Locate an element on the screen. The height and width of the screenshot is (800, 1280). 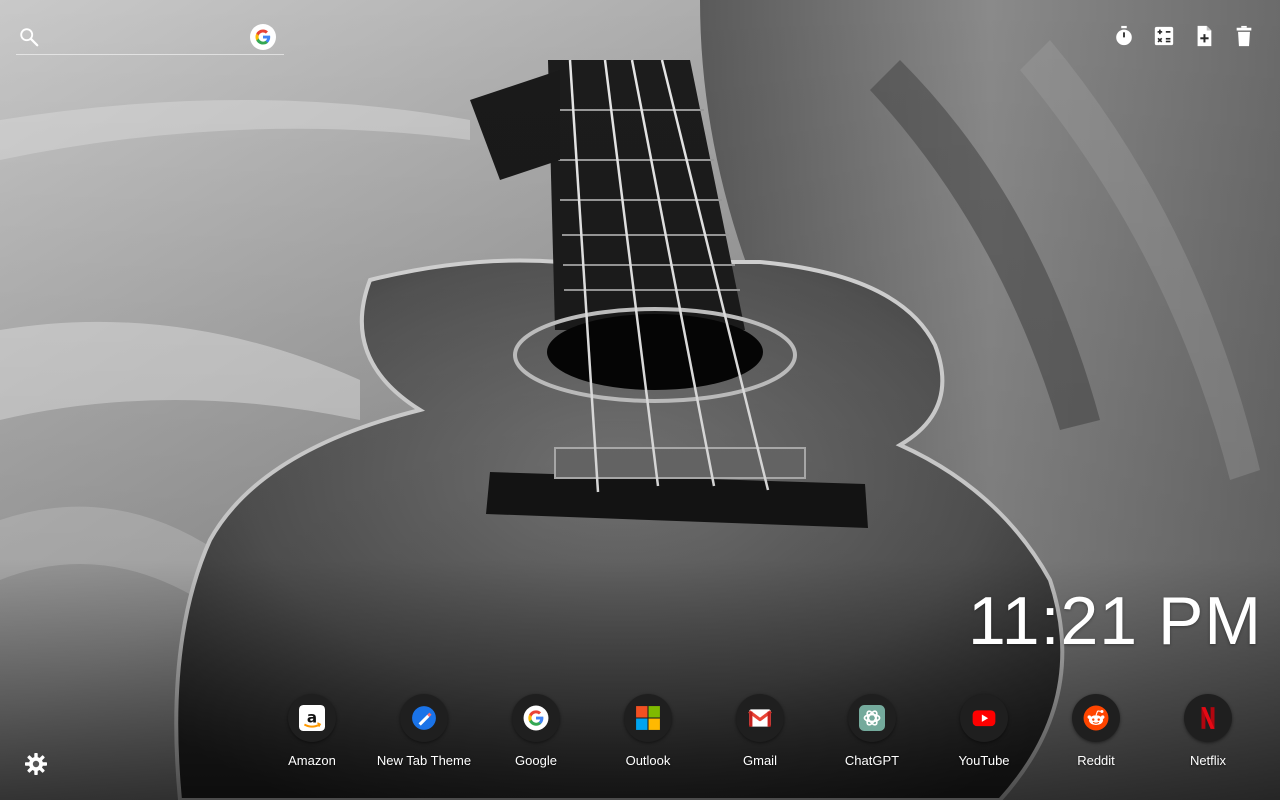
google-g-icon is located at coordinates (263, 37).